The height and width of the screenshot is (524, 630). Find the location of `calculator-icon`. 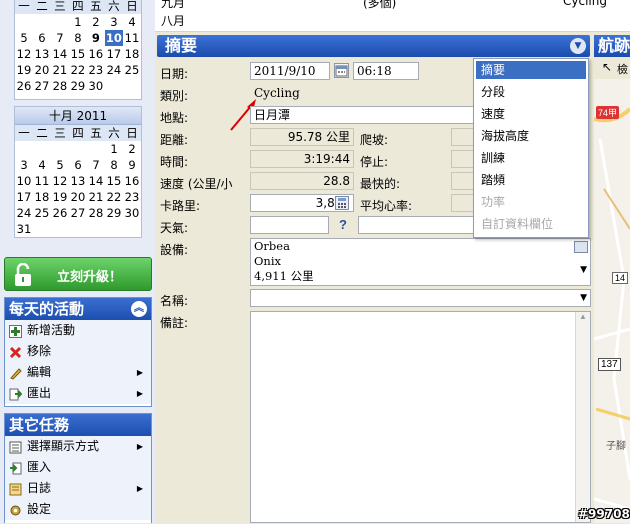

calculator-icon is located at coordinates (342, 203).